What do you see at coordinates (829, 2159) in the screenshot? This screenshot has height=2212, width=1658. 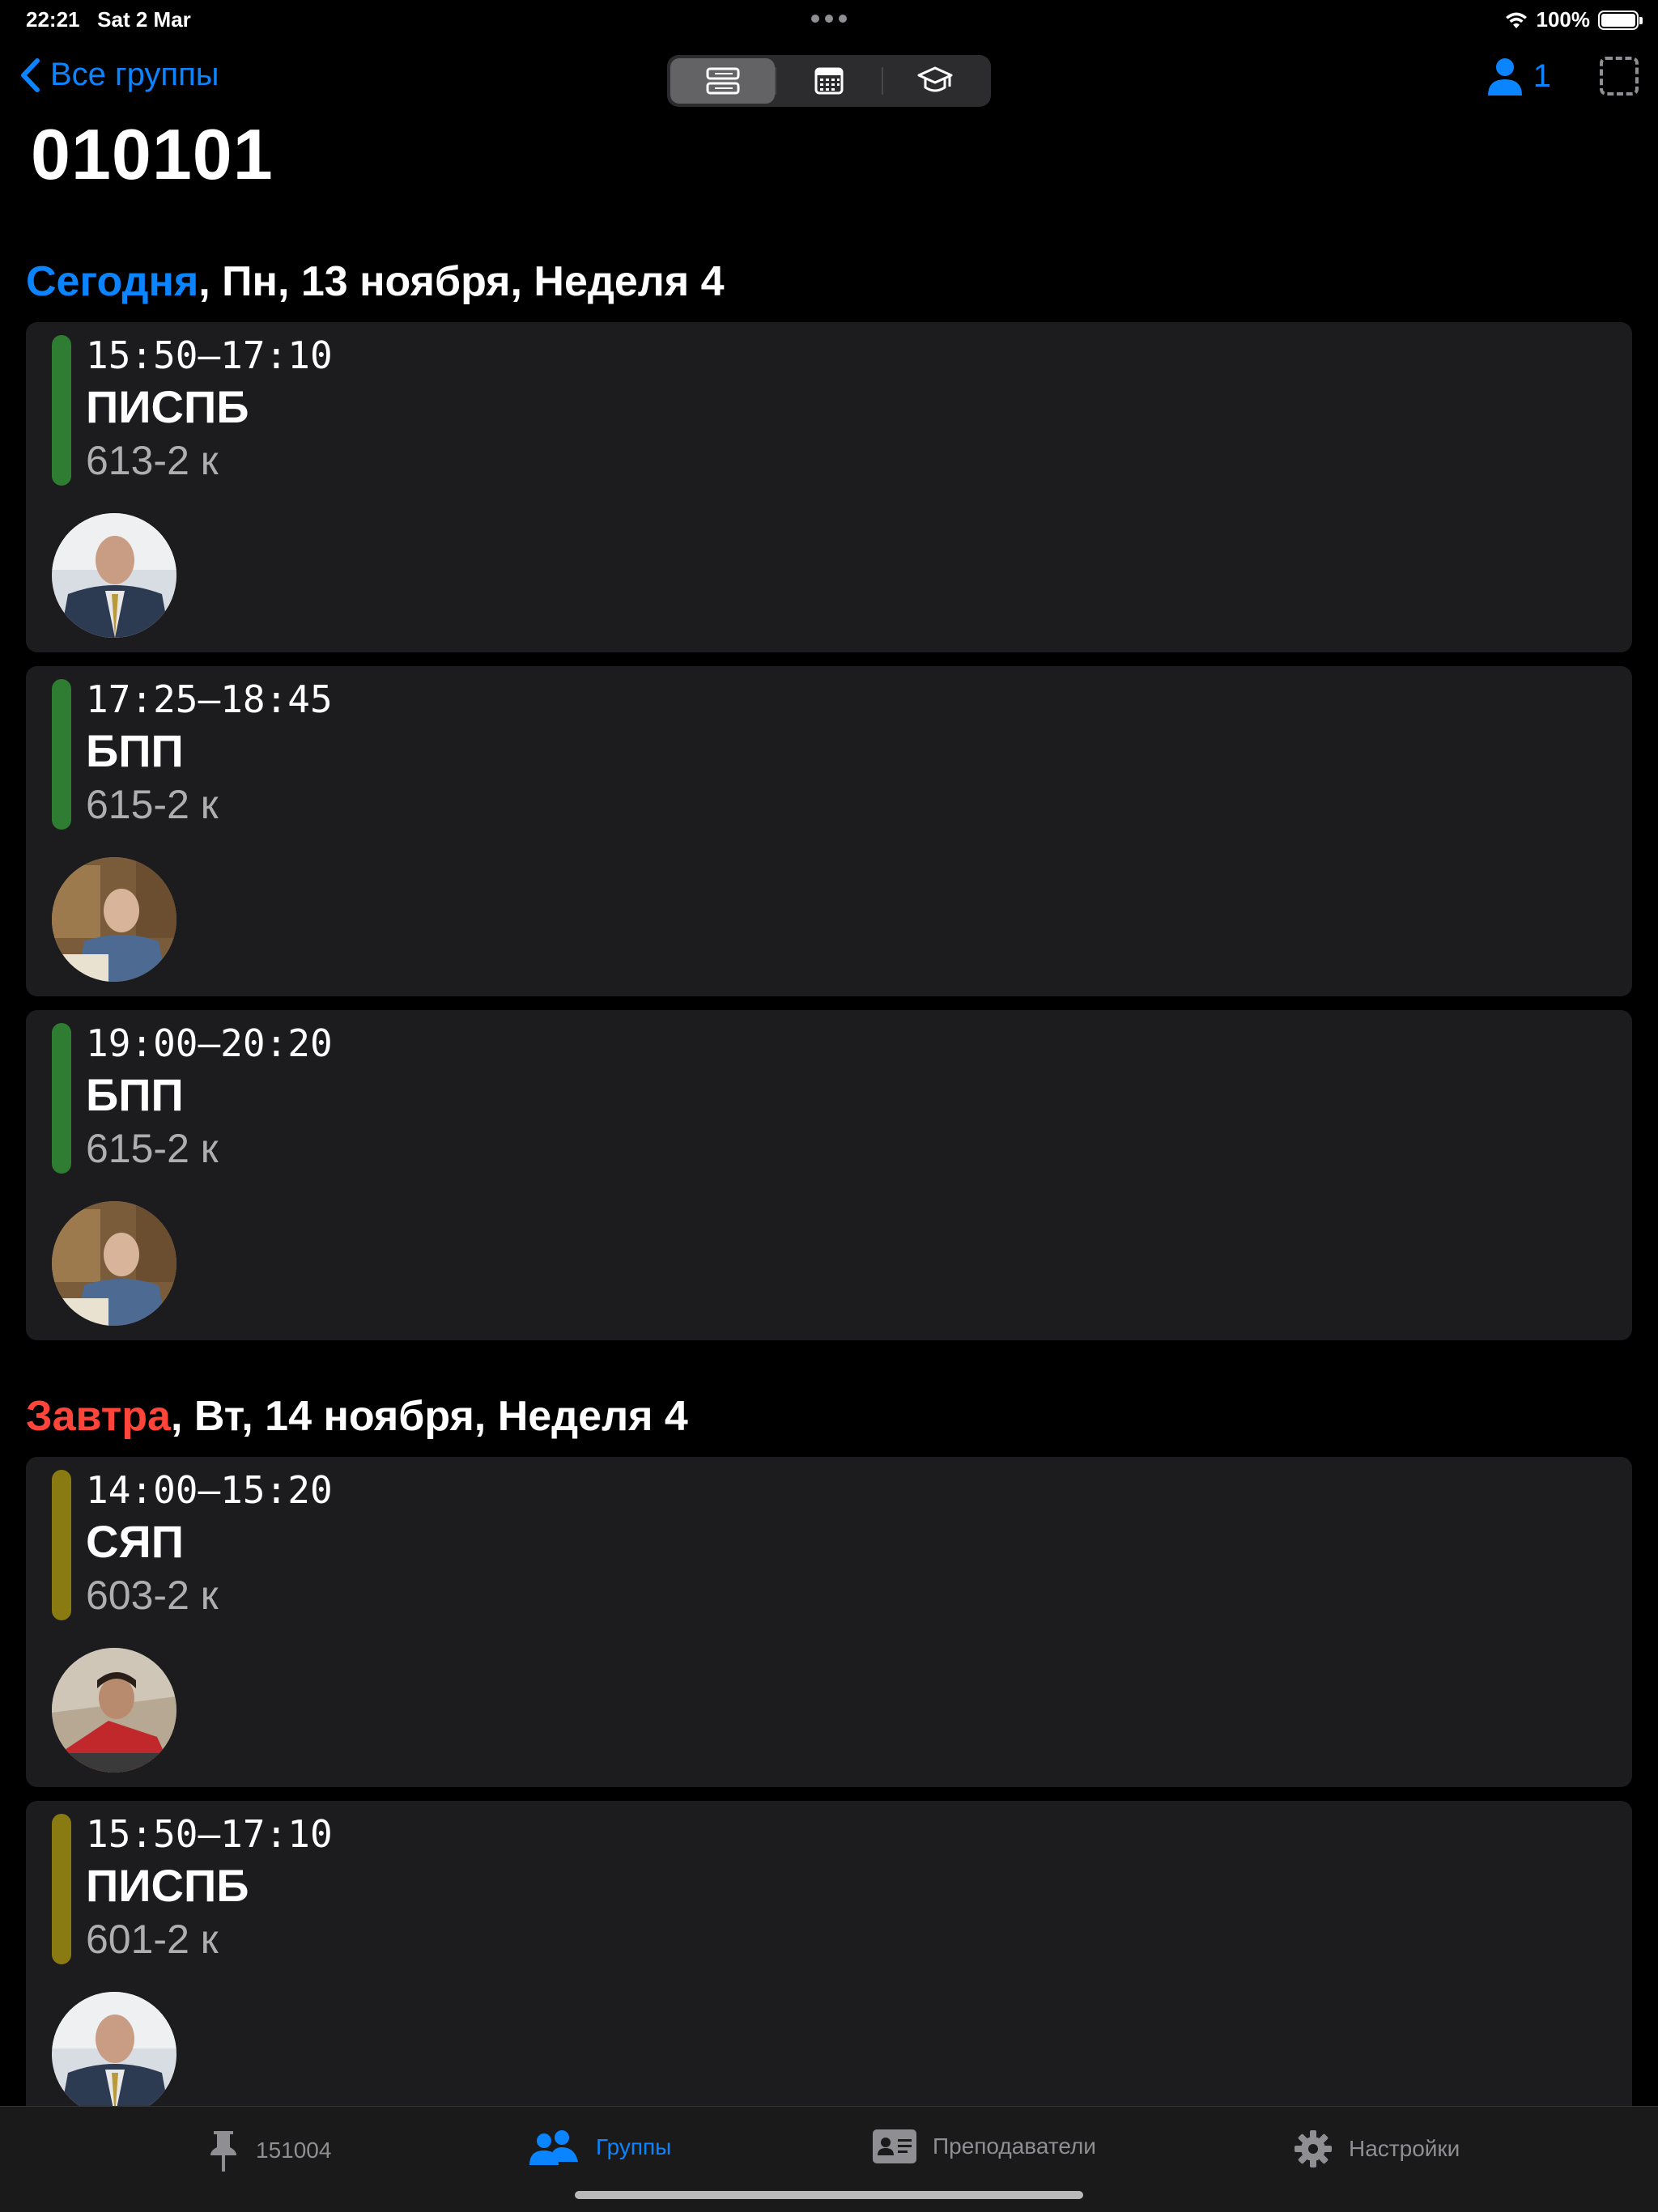 I see `tab-bar: 151004 Группы Преподаватели Настройки` at bounding box center [829, 2159].